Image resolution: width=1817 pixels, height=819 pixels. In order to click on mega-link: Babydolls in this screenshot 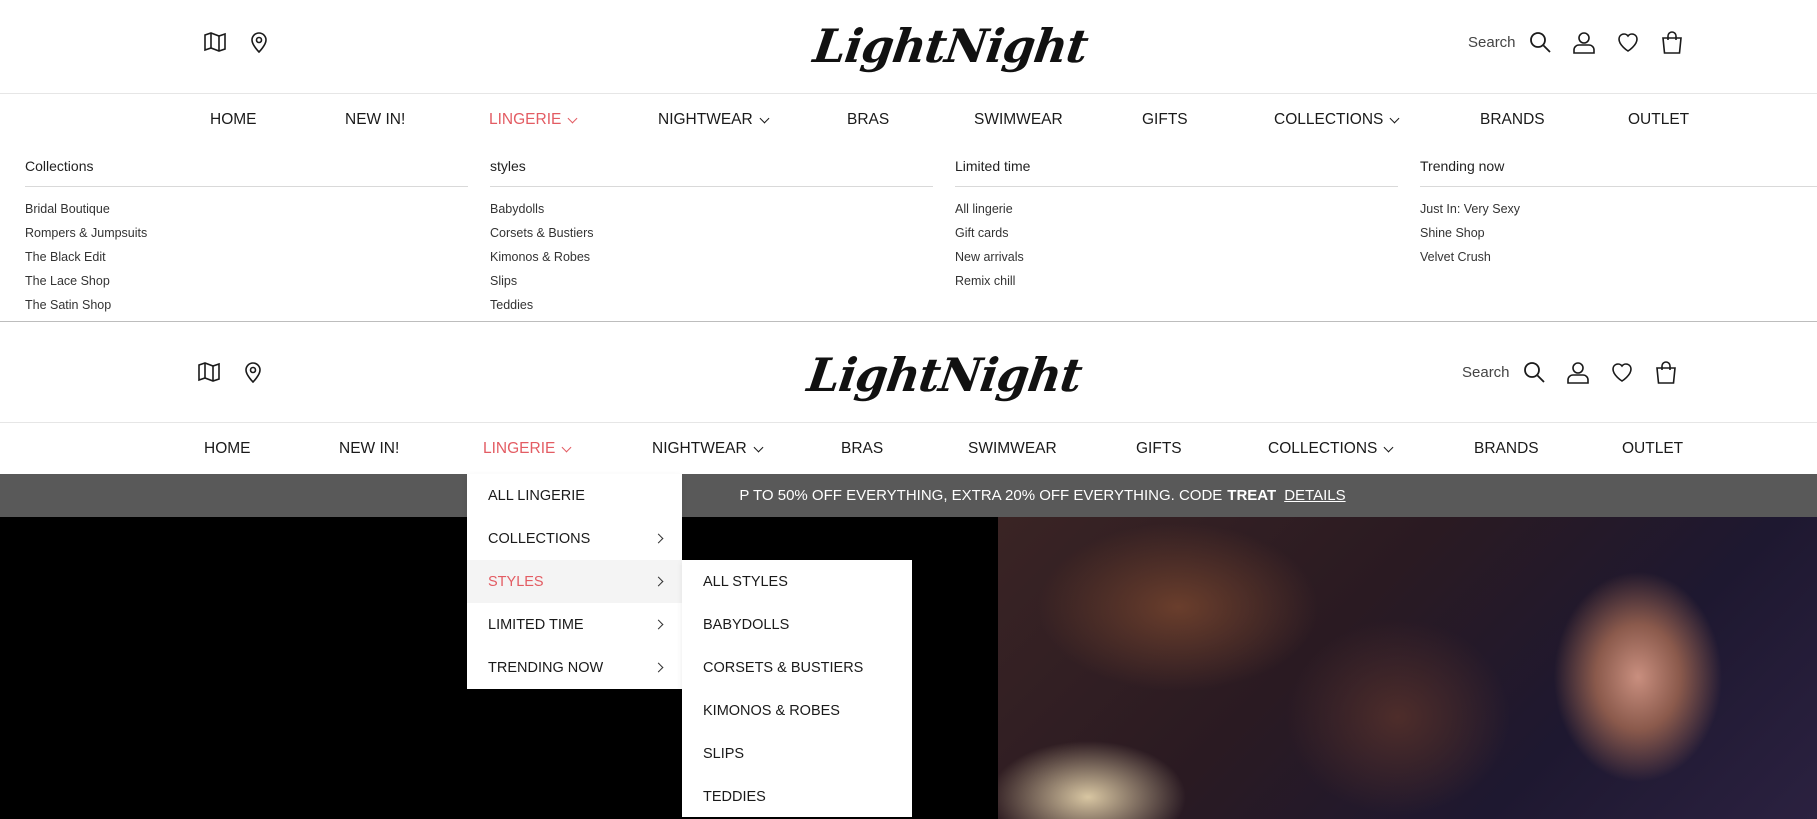, I will do `click(711, 209)`.